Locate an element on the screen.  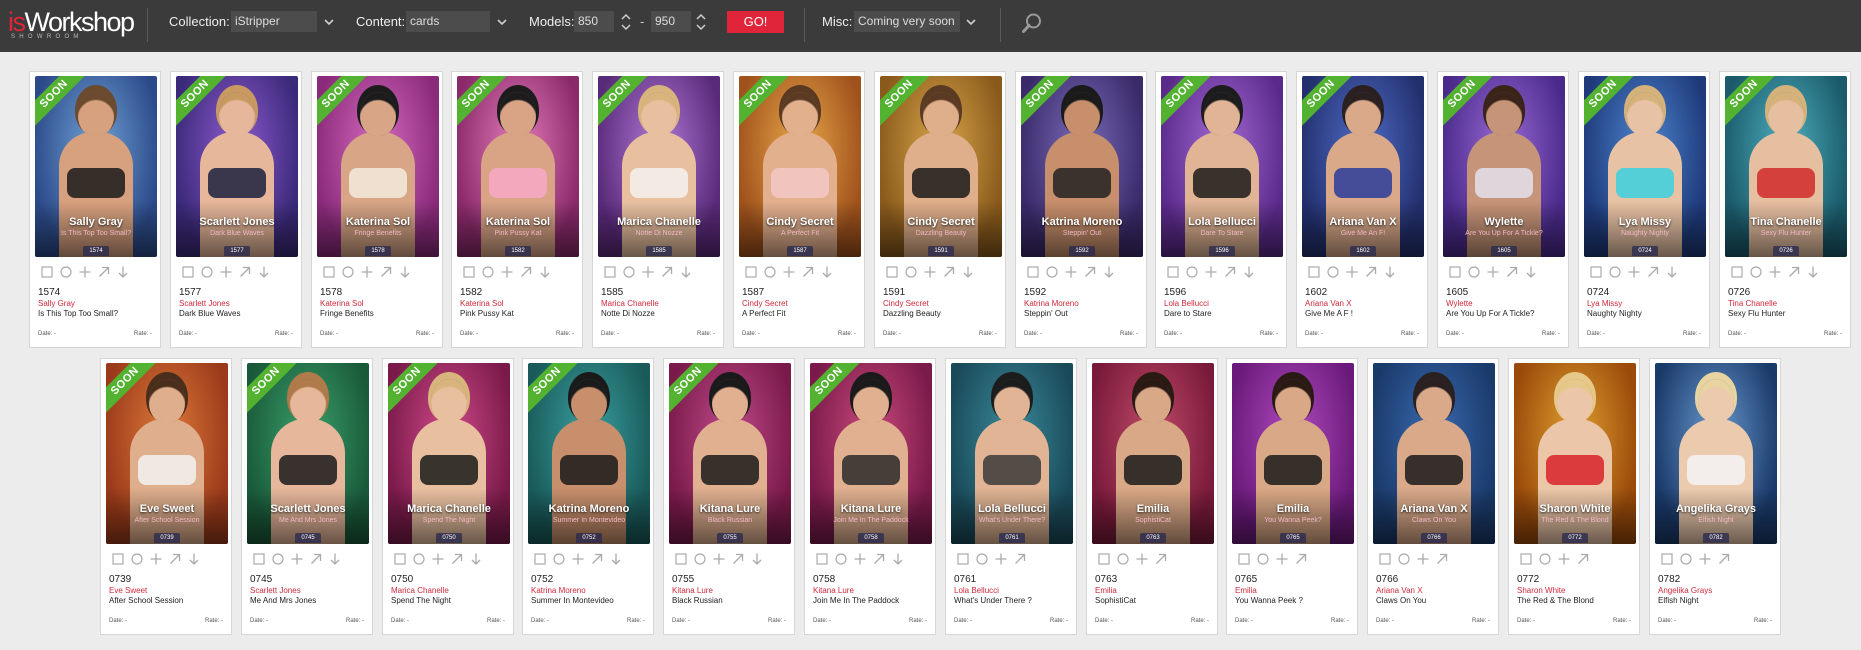
card-artist-link: Lola Bellucci is located at coordinates (1186, 303).